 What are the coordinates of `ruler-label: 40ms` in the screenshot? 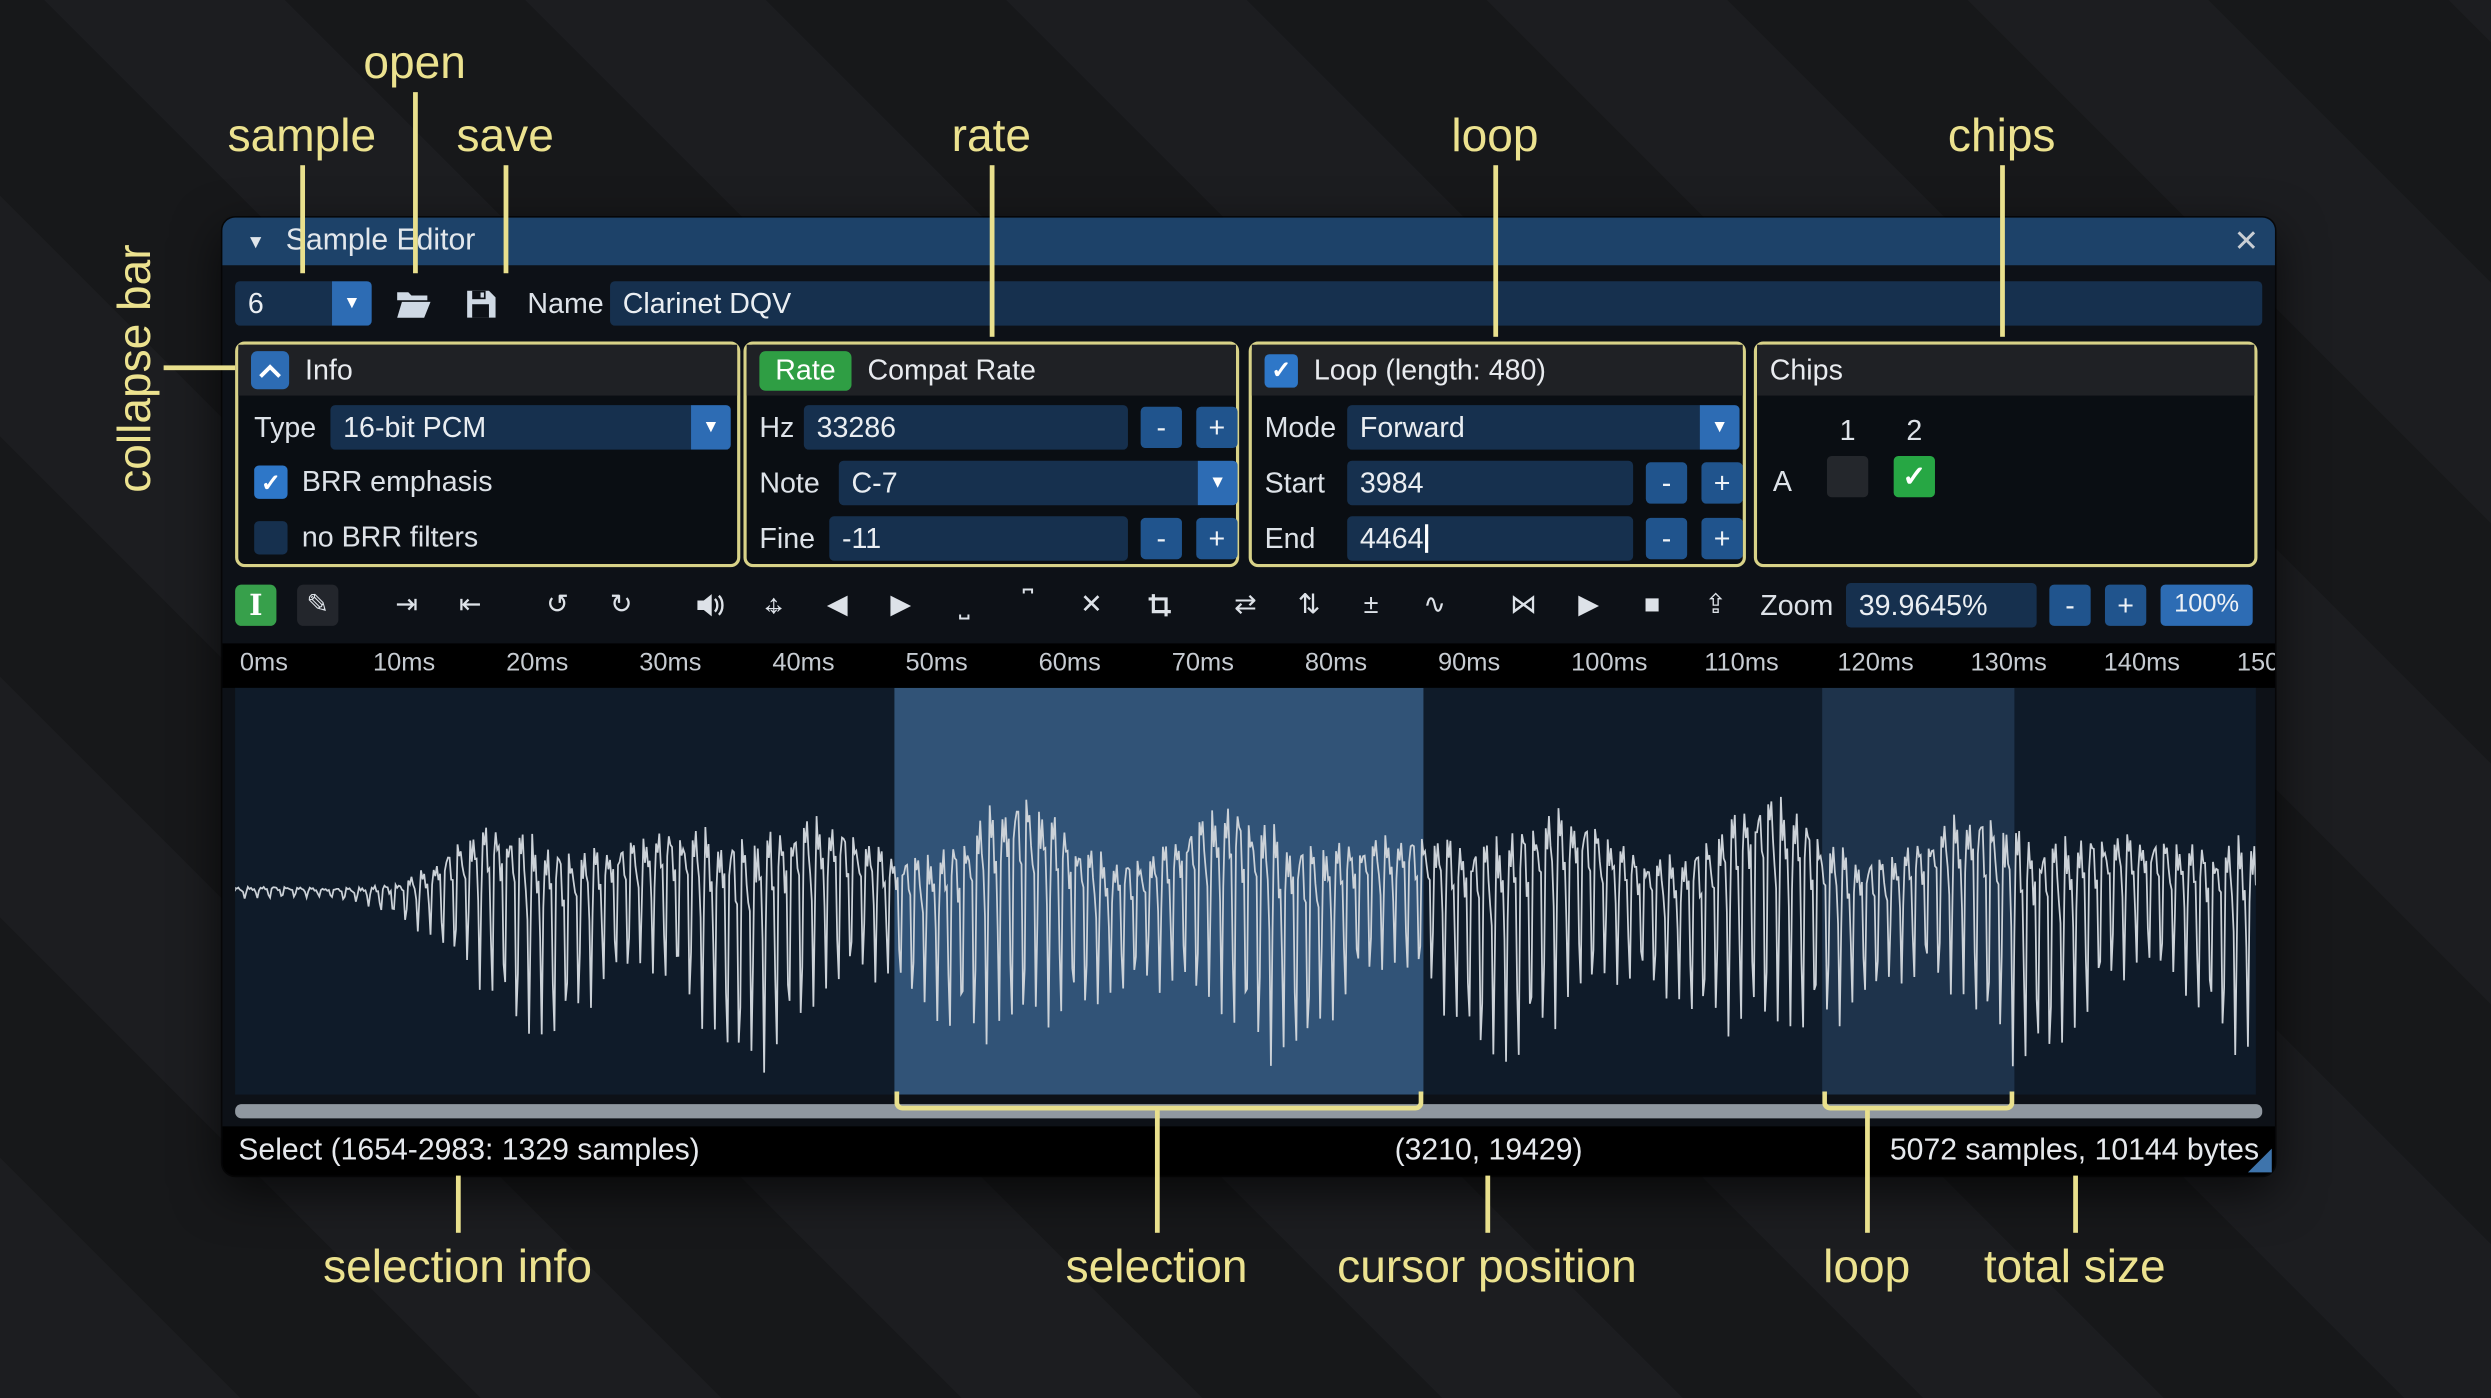 It's located at (803, 663).